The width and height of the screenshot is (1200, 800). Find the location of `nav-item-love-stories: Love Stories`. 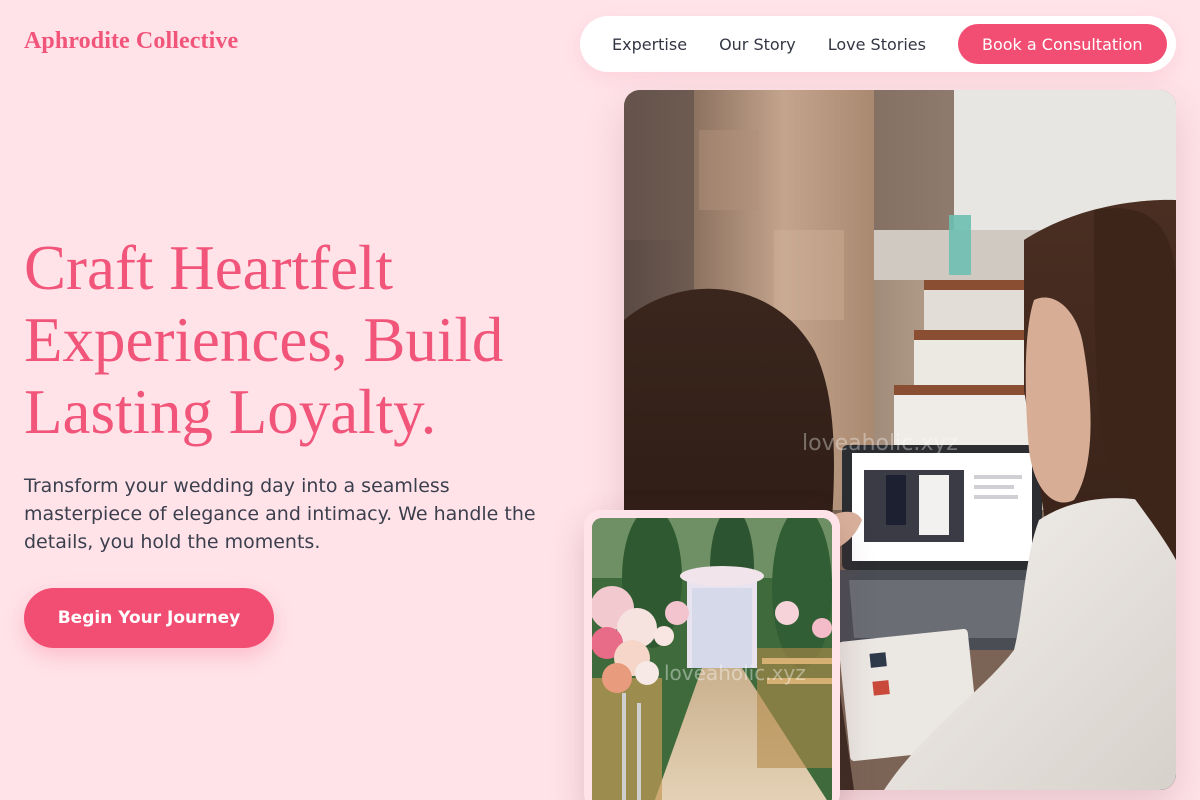

nav-item-love-stories: Love Stories is located at coordinates (877, 44).